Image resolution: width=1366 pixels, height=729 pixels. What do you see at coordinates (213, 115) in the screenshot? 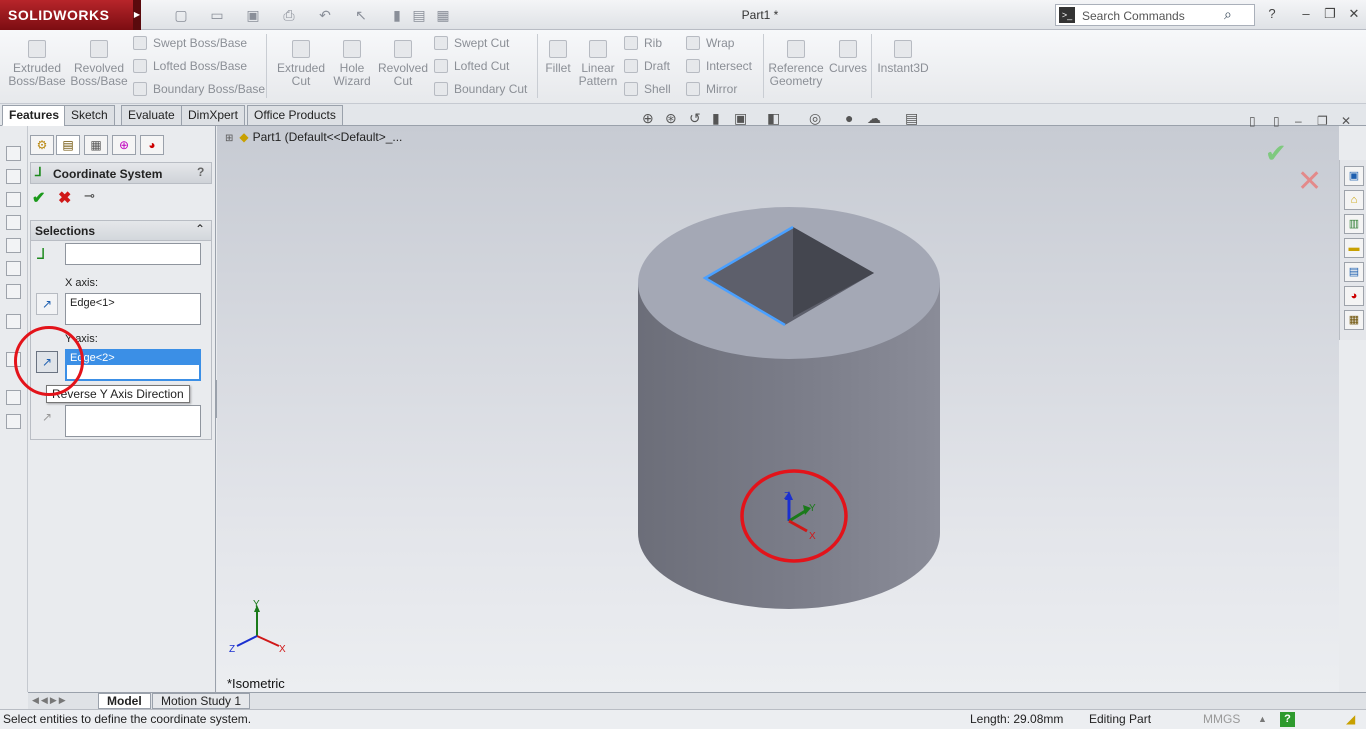
I see `tab-dimxpert: DimXpert` at bounding box center [213, 115].